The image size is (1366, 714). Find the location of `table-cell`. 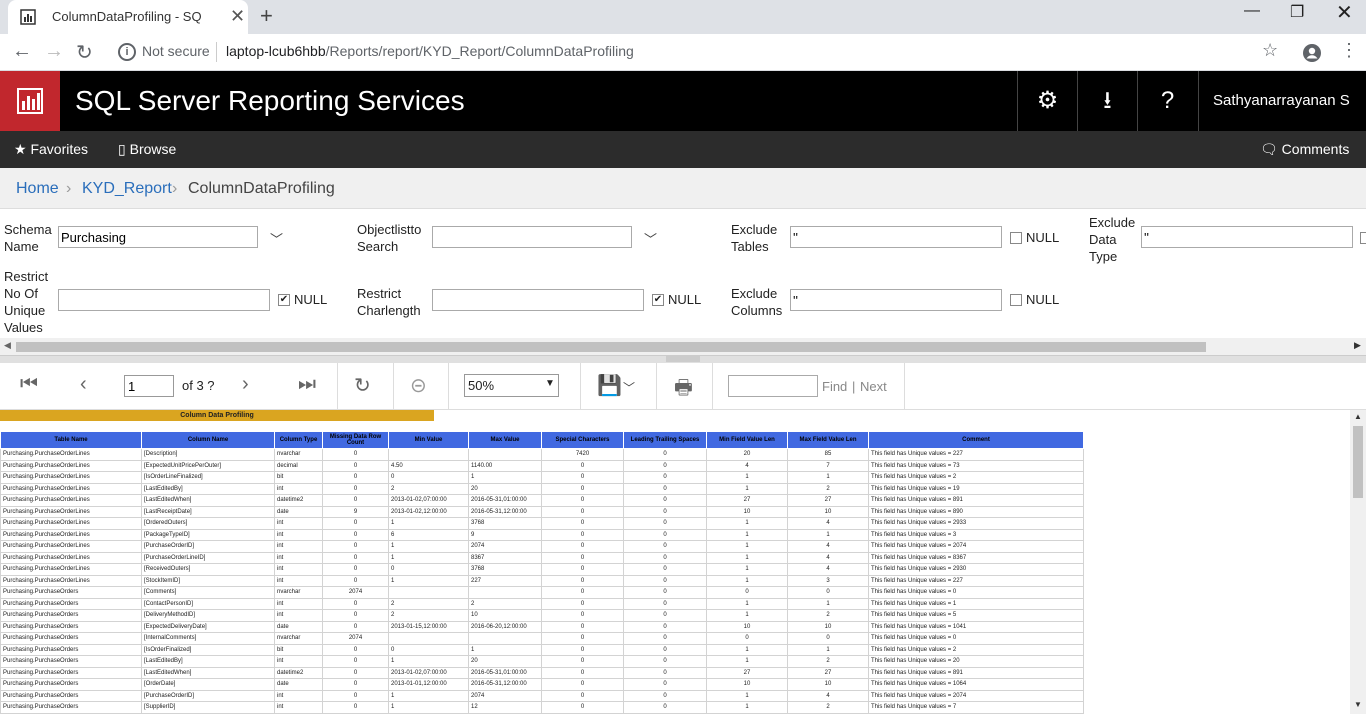

table-cell is located at coordinates (428, 592).